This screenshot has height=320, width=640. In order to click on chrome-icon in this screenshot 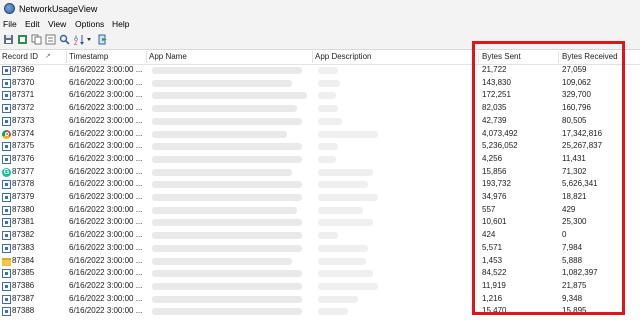, I will do `click(6, 134)`.